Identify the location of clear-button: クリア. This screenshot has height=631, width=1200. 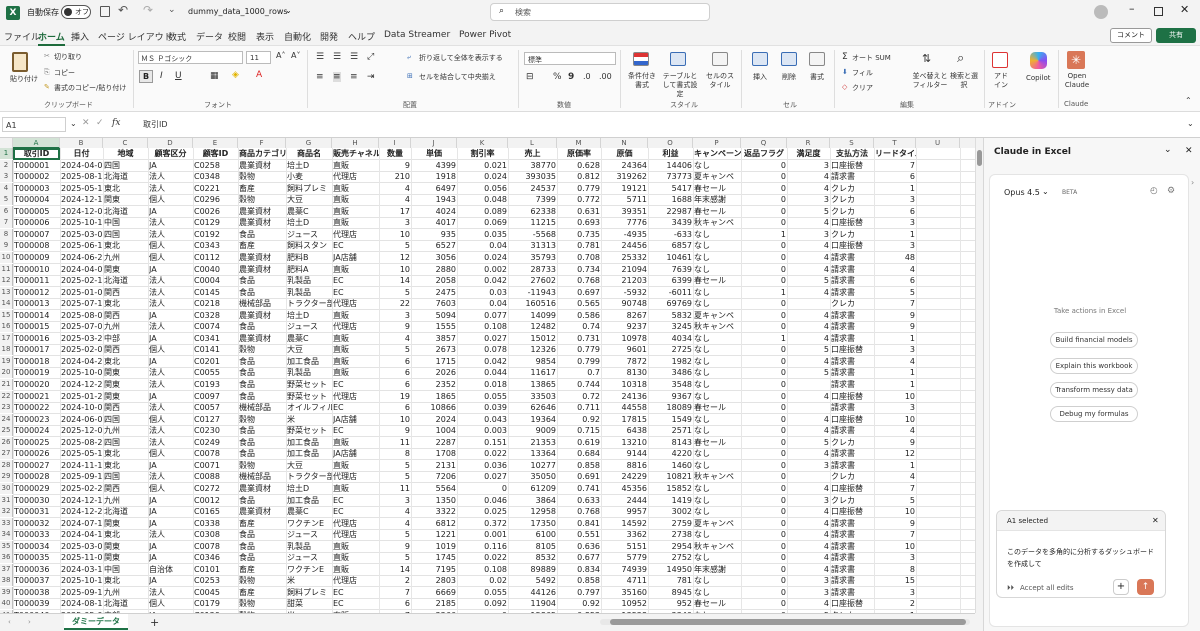
(862, 88).